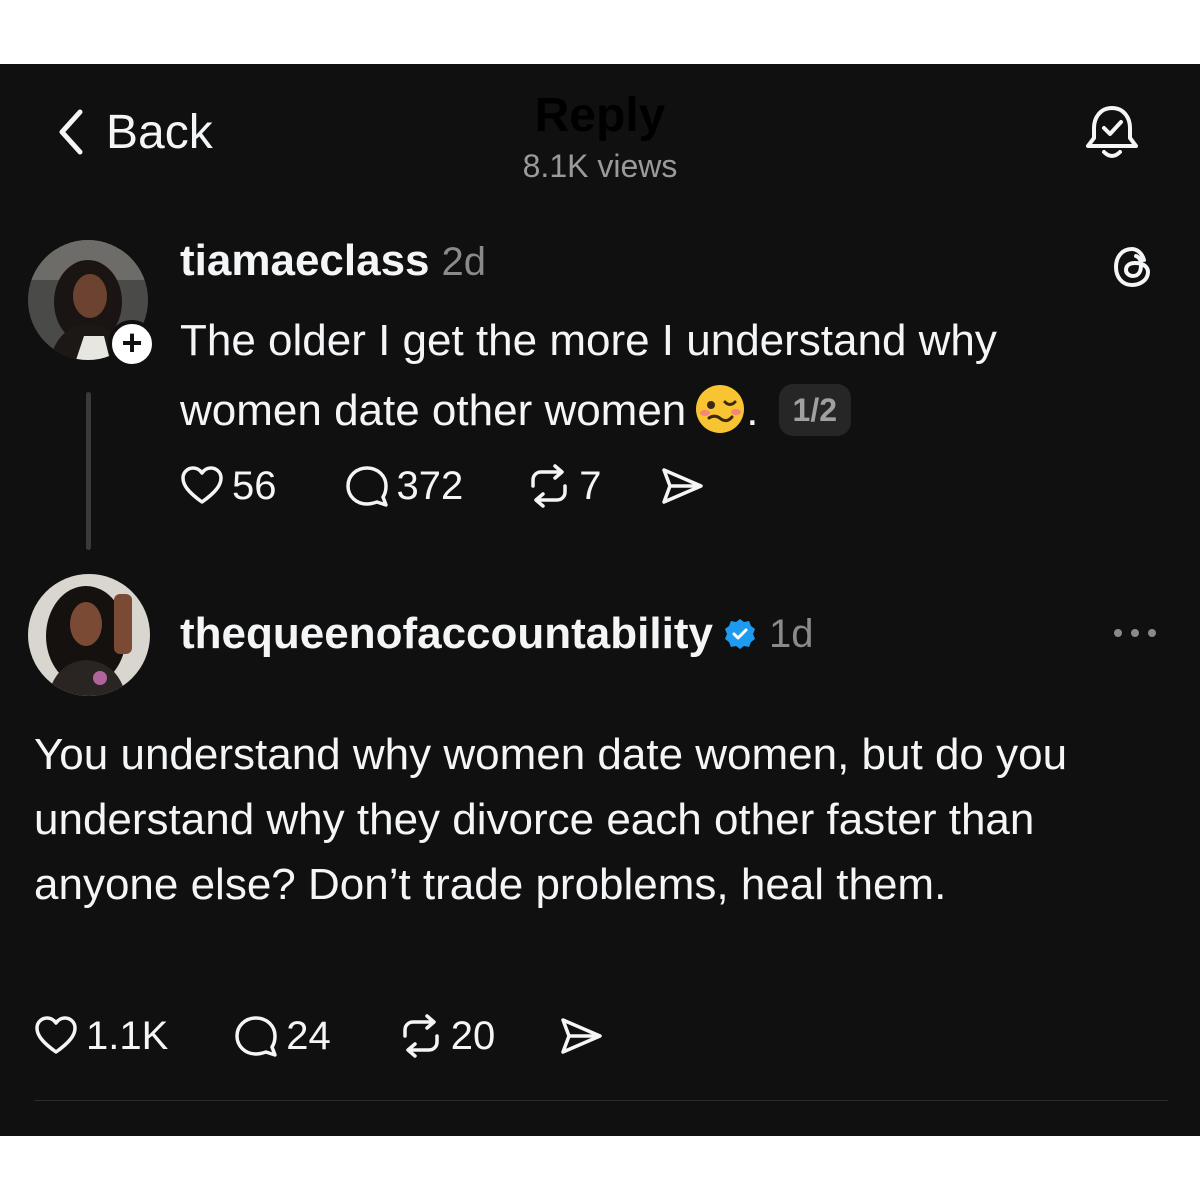 The width and height of the screenshot is (1200, 1200). What do you see at coordinates (464, 262) in the screenshot?
I see `post-time: 2d` at bounding box center [464, 262].